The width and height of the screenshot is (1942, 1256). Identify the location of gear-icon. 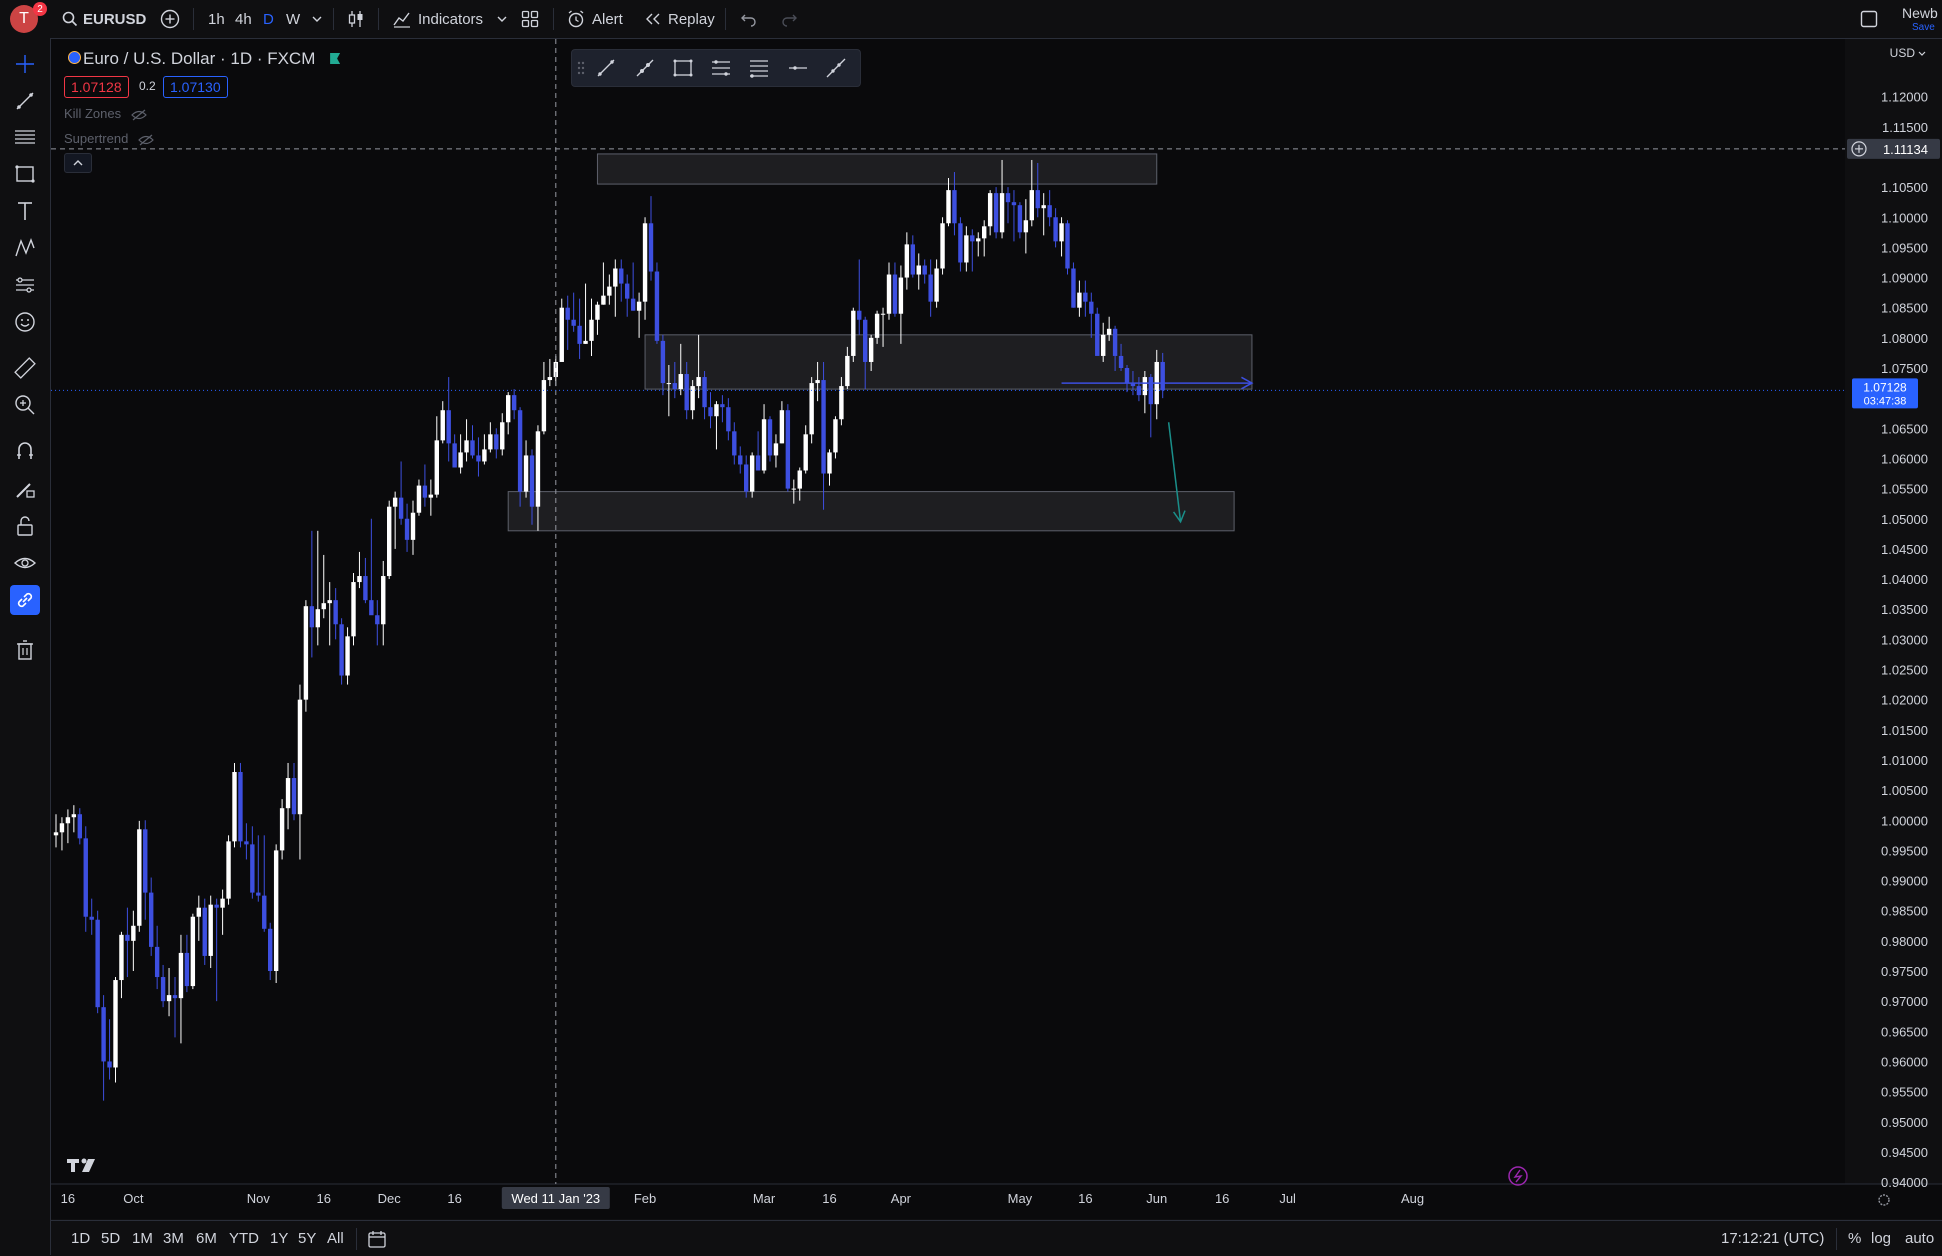
(1884, 1200).